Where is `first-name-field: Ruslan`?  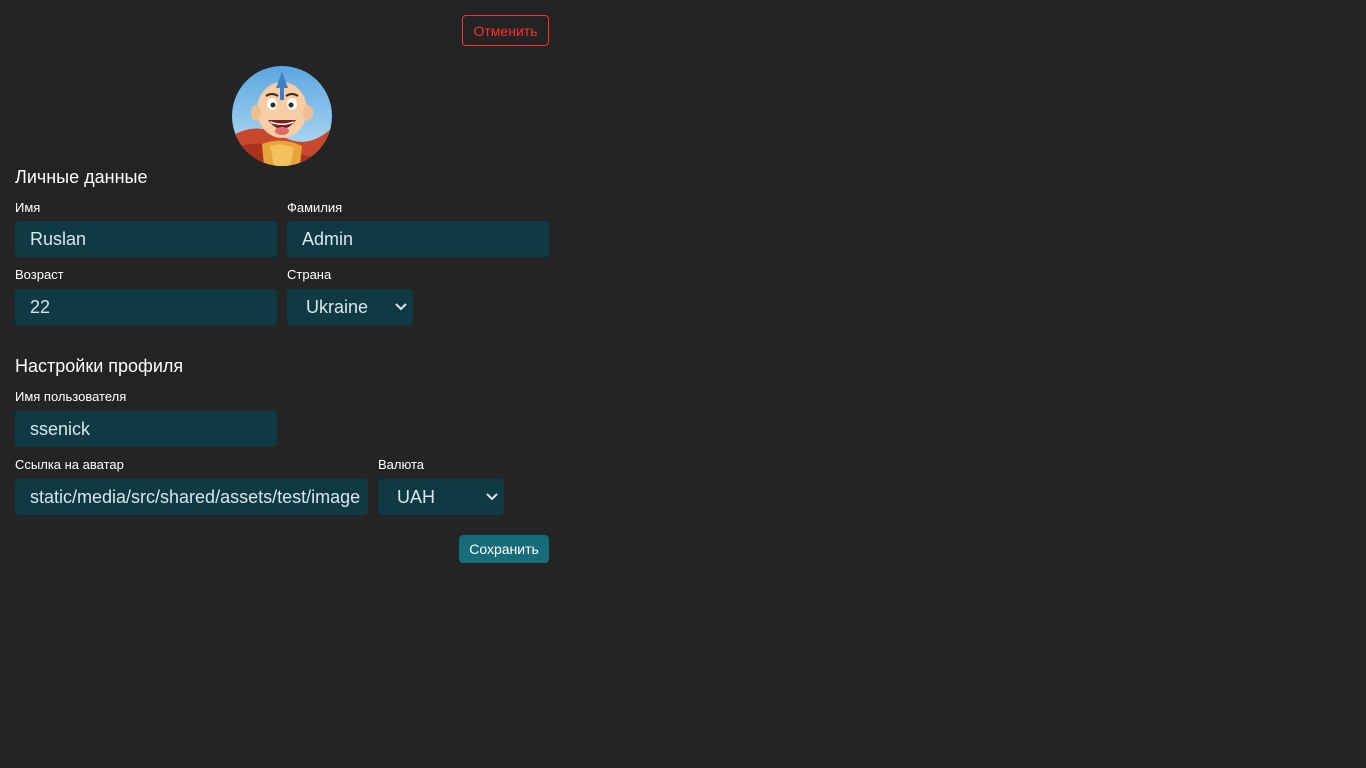 first-name-field: Ruslan is located at coordinates (146, 239).